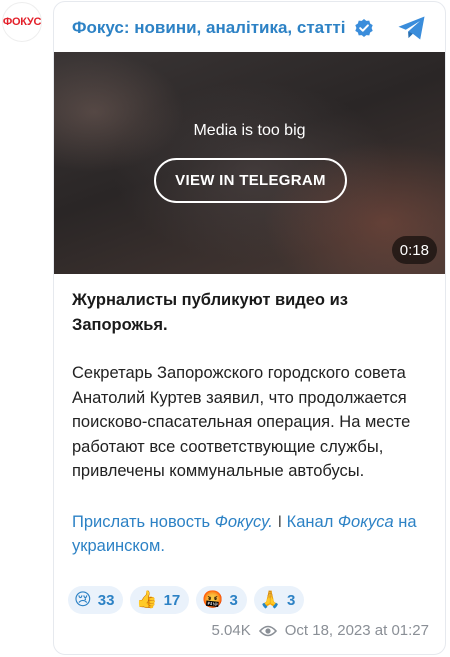  What do you see at coordinates (172, 600) in the screenshot?
I see `reaction-count: 17` at bounding box center [172, 600].